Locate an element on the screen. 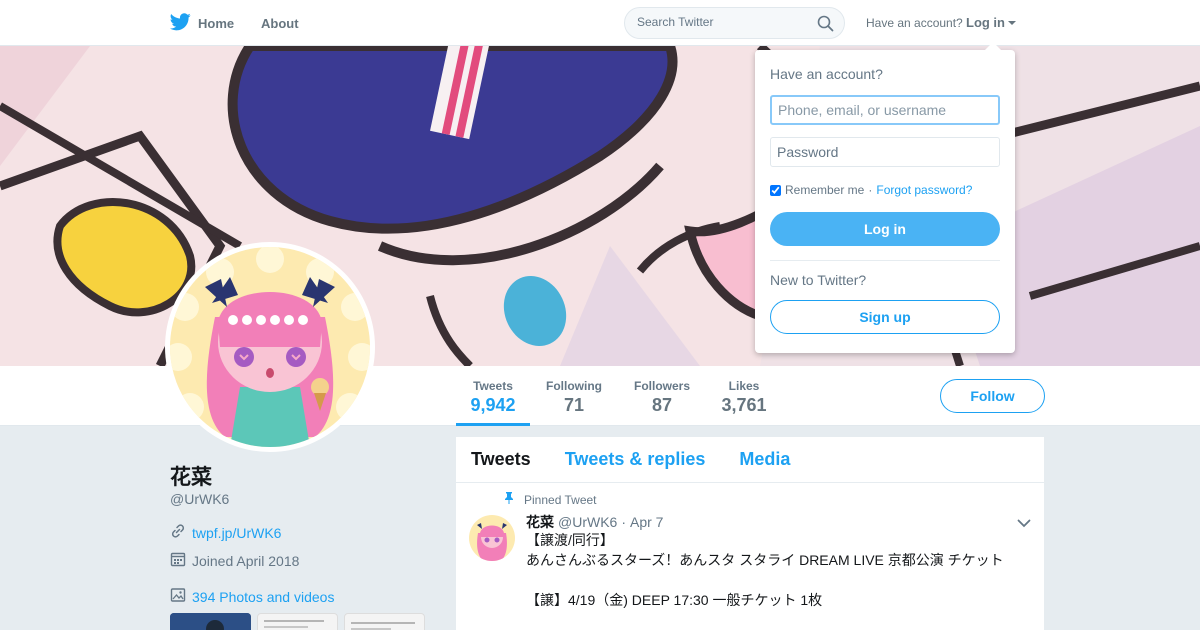  stat-likes: Likes 3,761 is located at coordinates (744, 396).